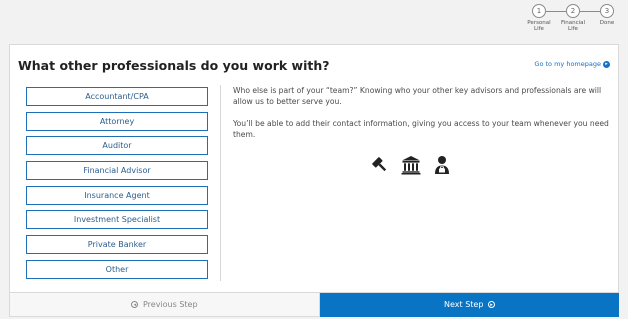 The width and height of the screenshot is (628, 319). What do you see at coordinates (117, 121) in the screenshot?
I see `option-attorney-button: Attorney` at bounding box center [117, 121].